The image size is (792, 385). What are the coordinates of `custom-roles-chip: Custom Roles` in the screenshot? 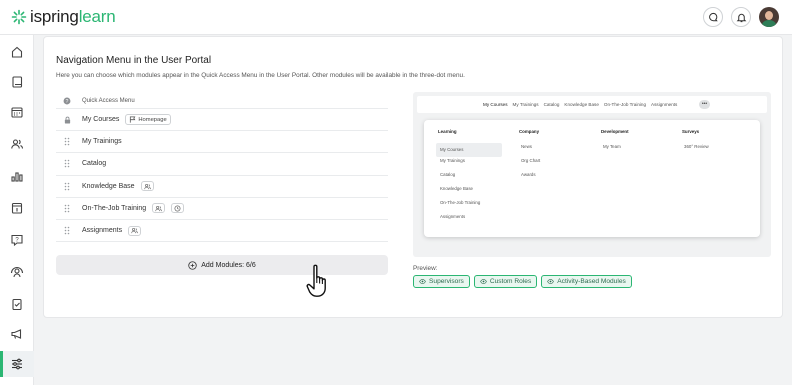 It's located at (505, 281).